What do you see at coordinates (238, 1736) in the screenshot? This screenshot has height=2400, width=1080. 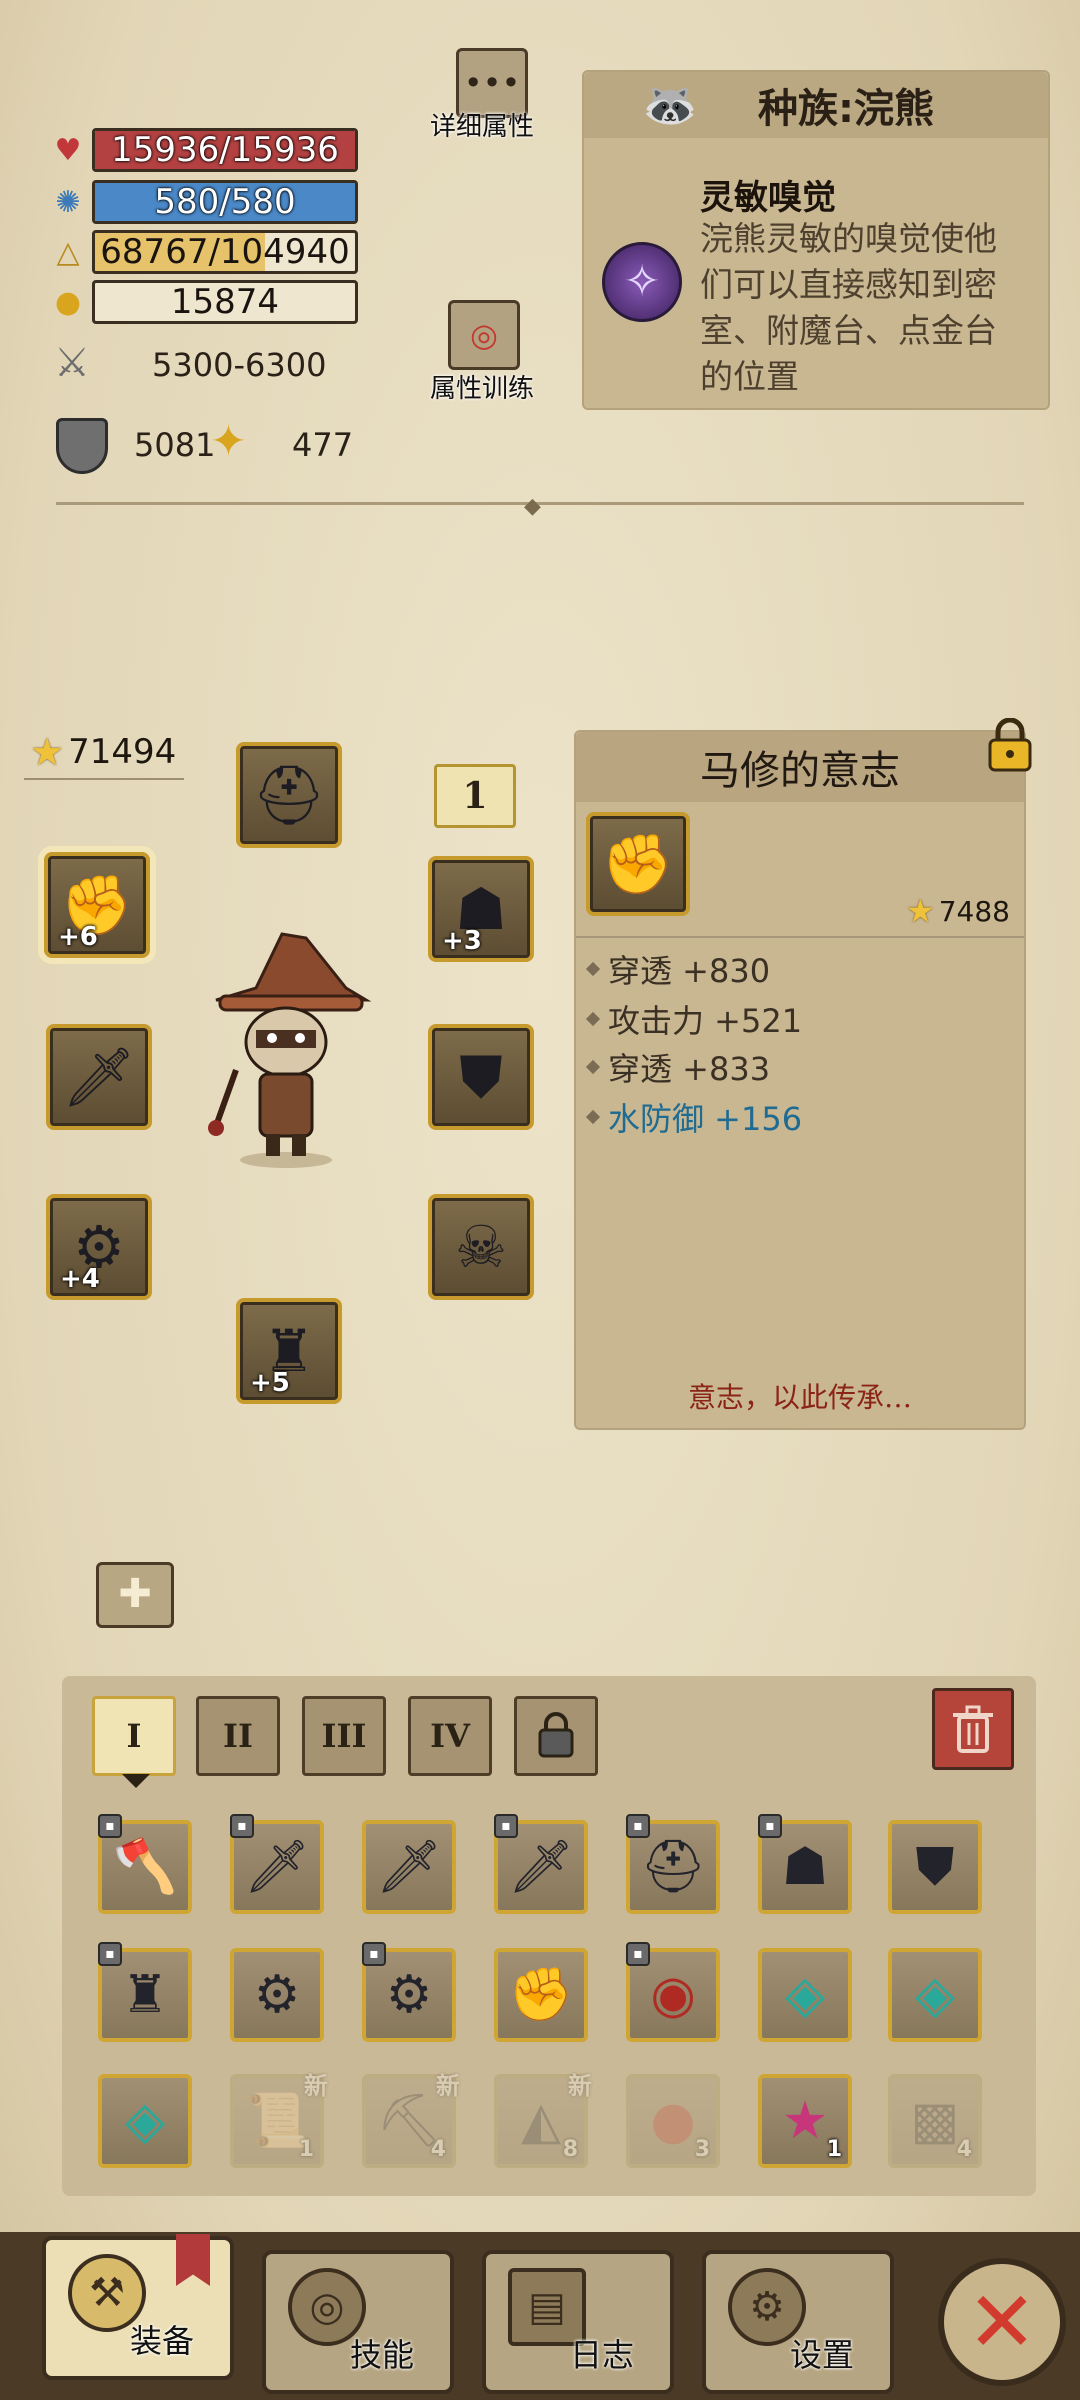 I see `tab-set-2: II` at bounding box center [238, 1736].